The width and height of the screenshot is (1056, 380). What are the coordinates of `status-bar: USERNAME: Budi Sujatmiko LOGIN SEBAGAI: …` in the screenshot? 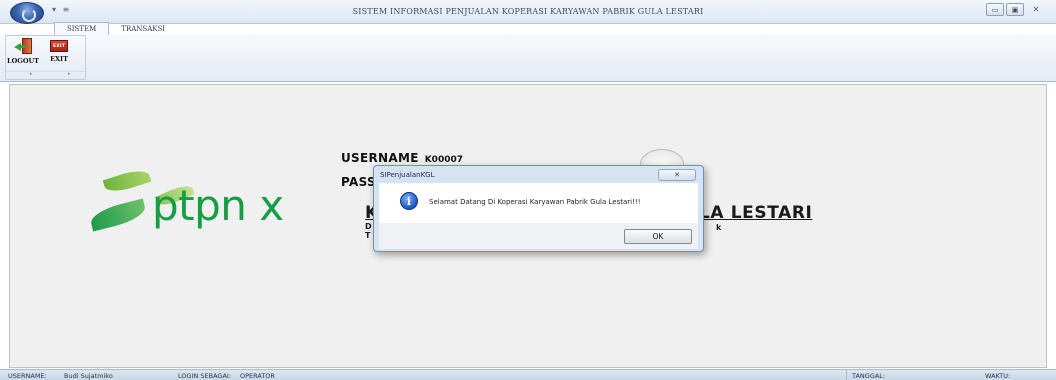 It's located at (528, 374).